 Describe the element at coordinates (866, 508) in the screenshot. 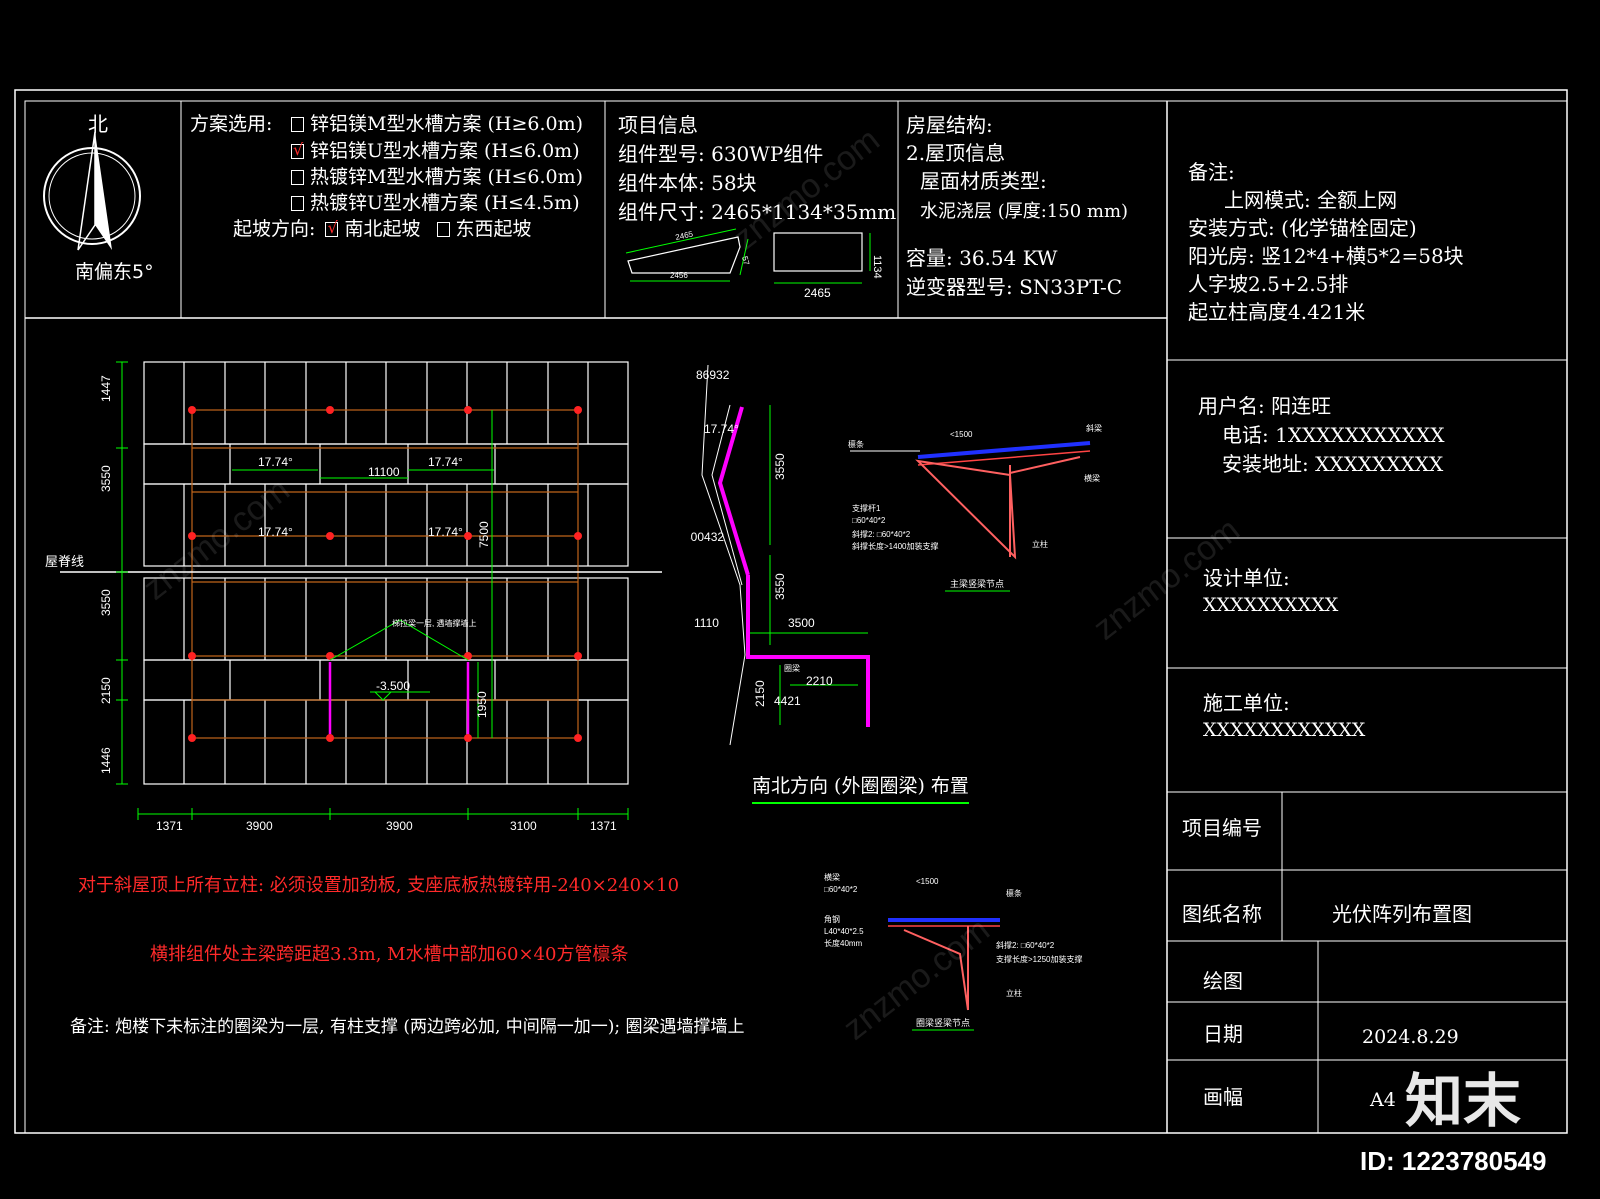

I see `detail1-label-brace1: 支撑杆1` at that location.